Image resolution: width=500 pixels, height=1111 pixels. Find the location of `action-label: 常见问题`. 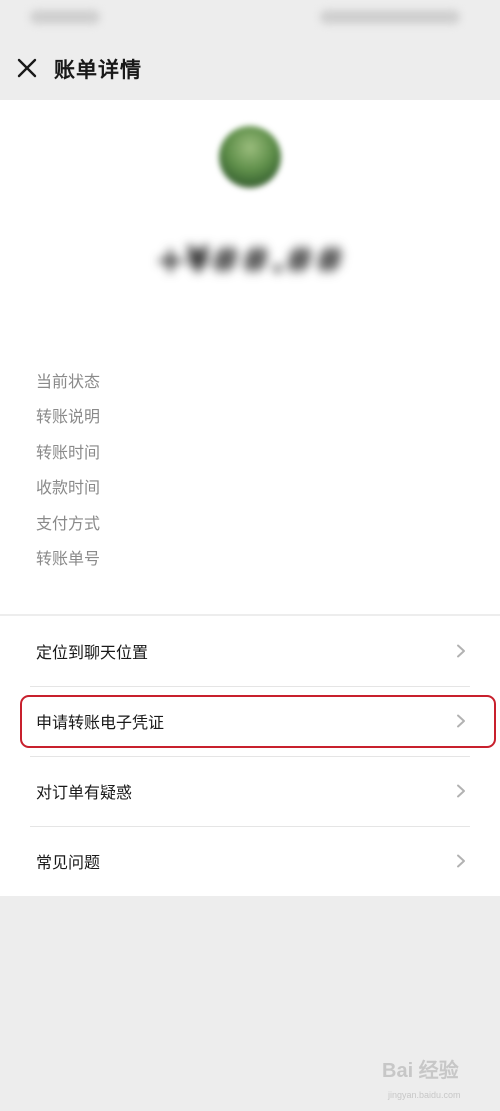

action-label: 常见问题 is located at coordinates (68, 862).